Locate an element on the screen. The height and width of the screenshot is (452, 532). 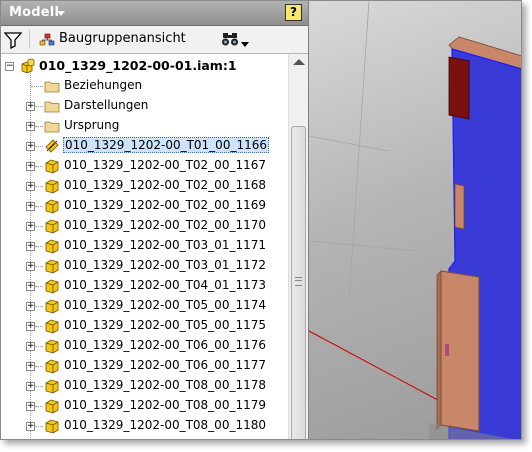
tree-part-label: 010_1329_1202-00_T05_00_1174 is located at coordinates (165, 305).